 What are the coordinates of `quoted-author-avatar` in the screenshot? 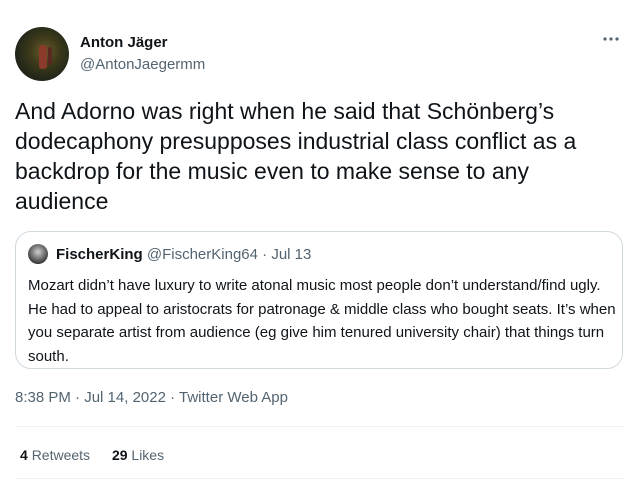 It's located at (38, 254).